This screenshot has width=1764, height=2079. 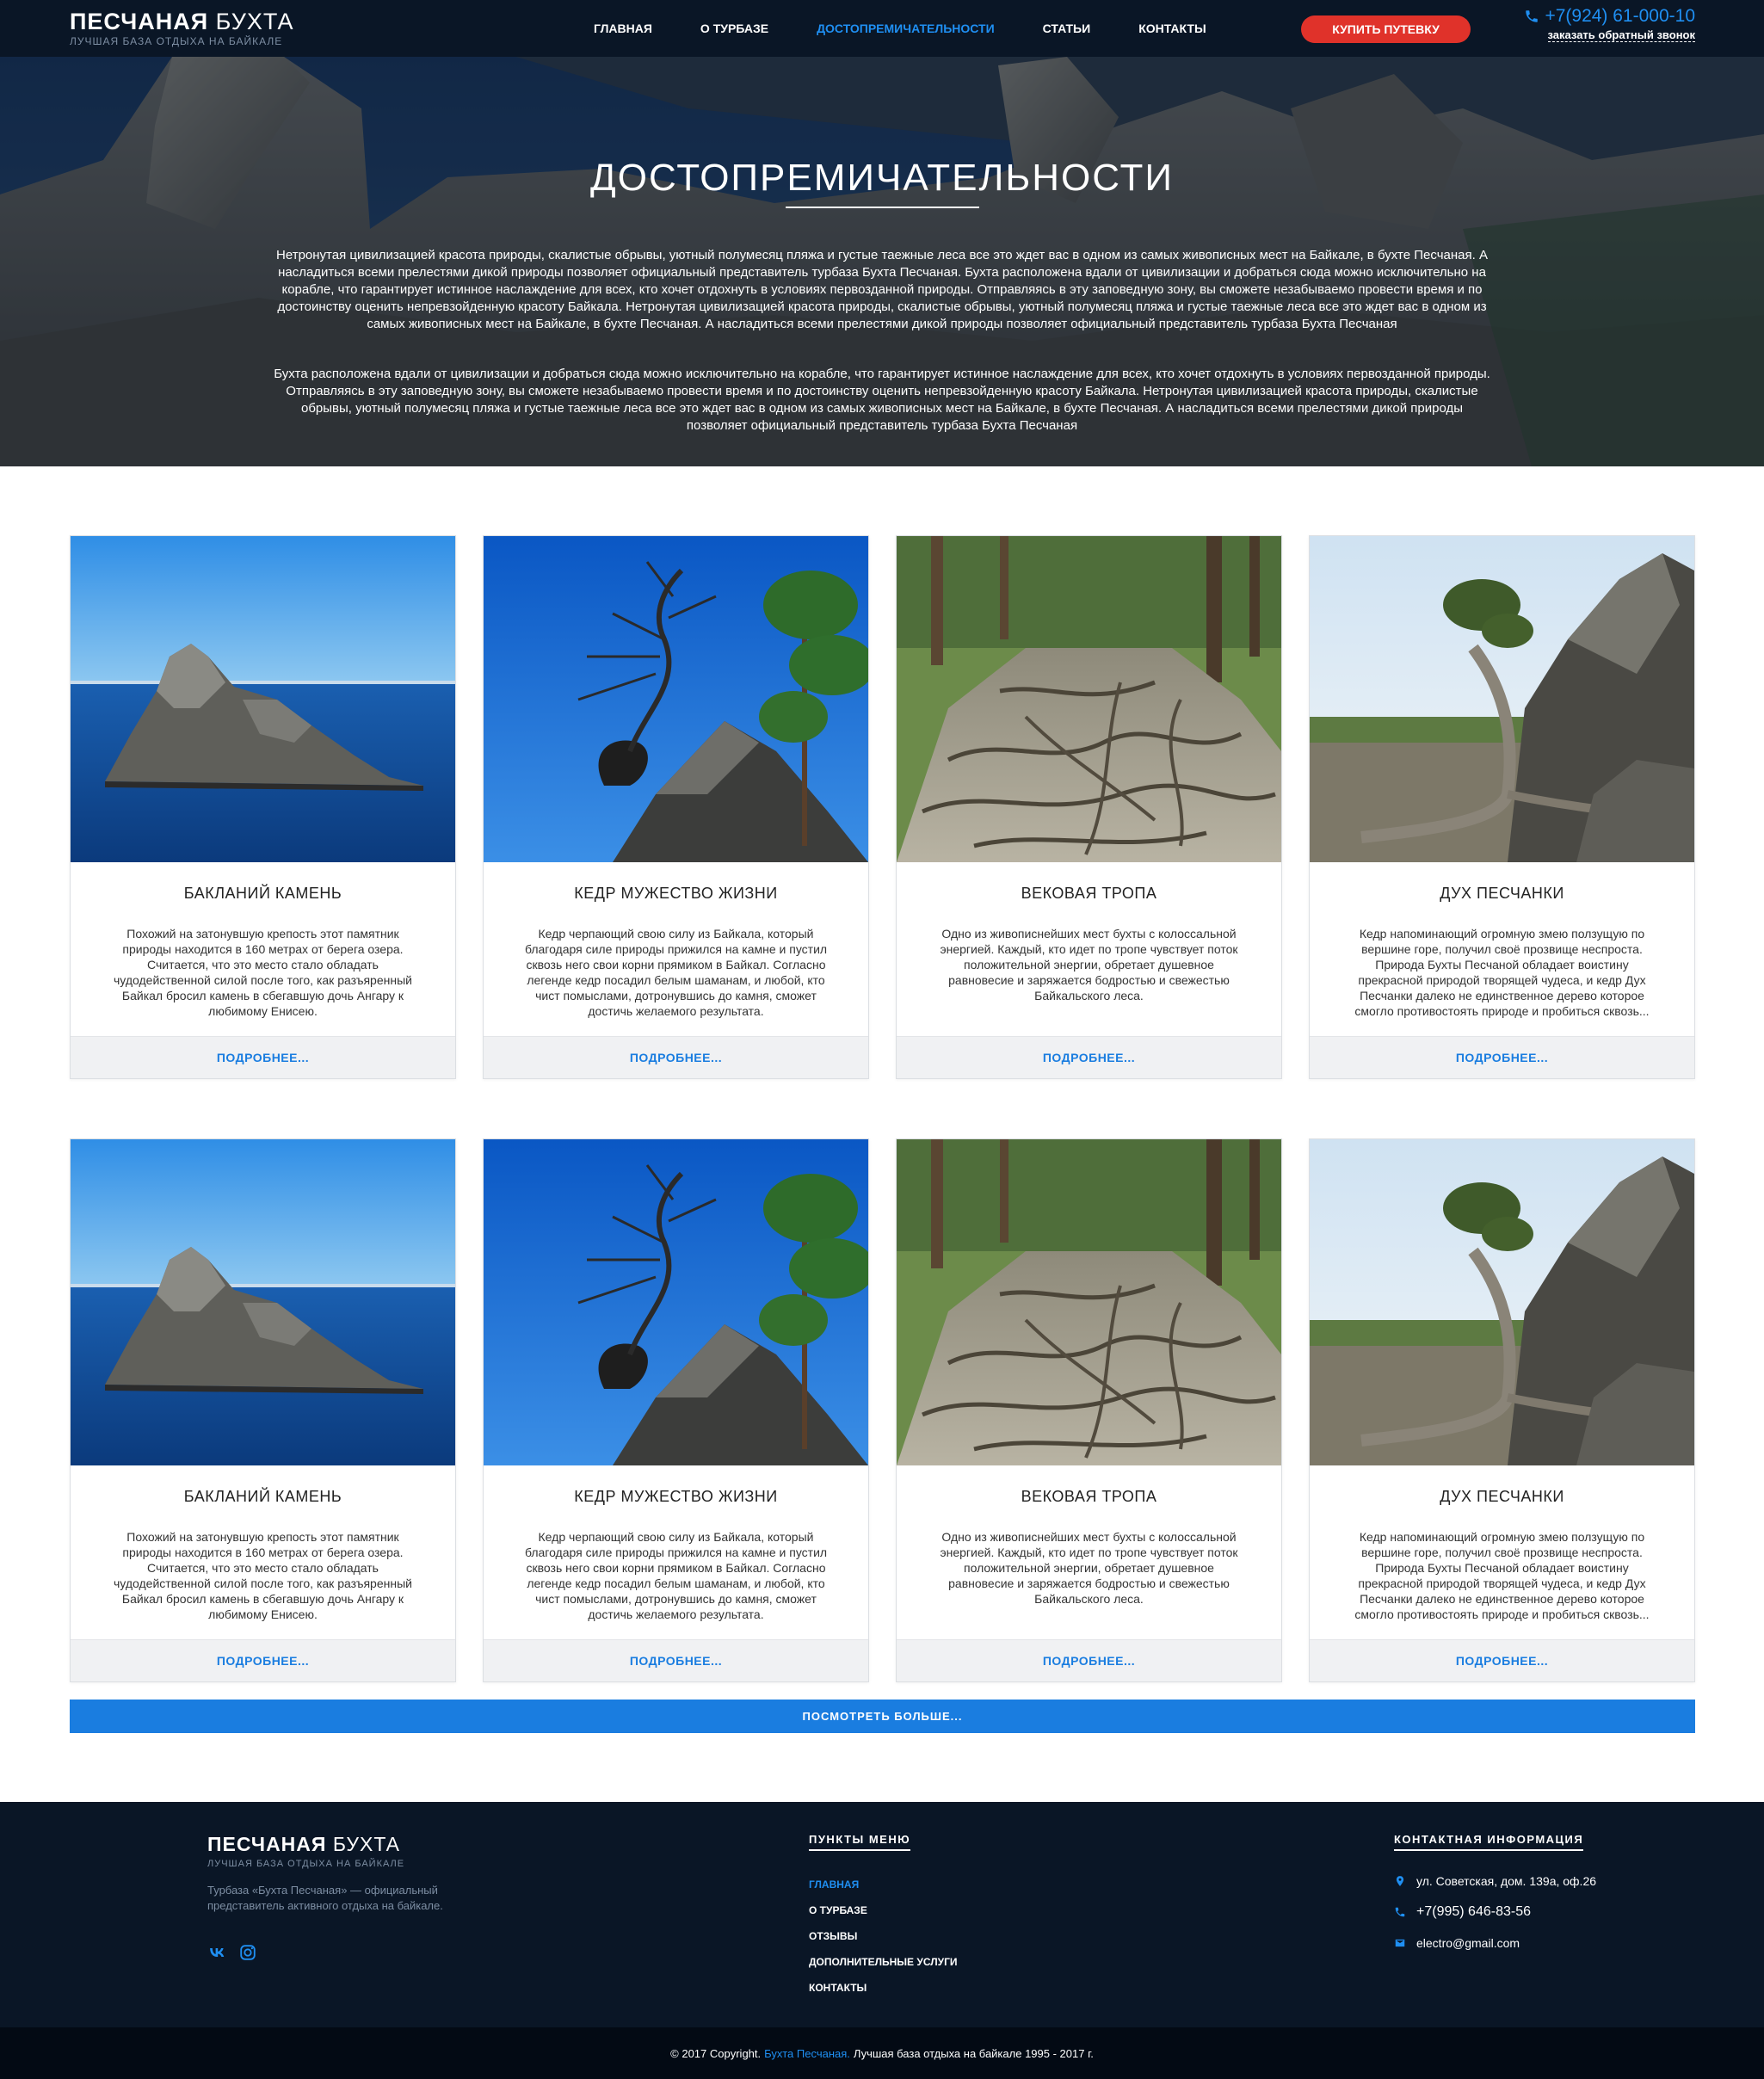 I want to click on logo-subtitle: ЛУЧШАЯ БАЗА ОТДЫХА НА БАЙКАЛЕ, so click(x=176, y=41).